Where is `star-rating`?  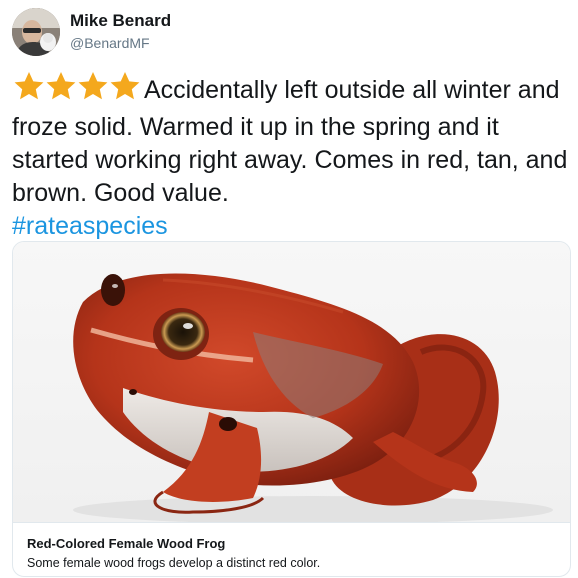 star-rating is located at coordinates (76, 90).